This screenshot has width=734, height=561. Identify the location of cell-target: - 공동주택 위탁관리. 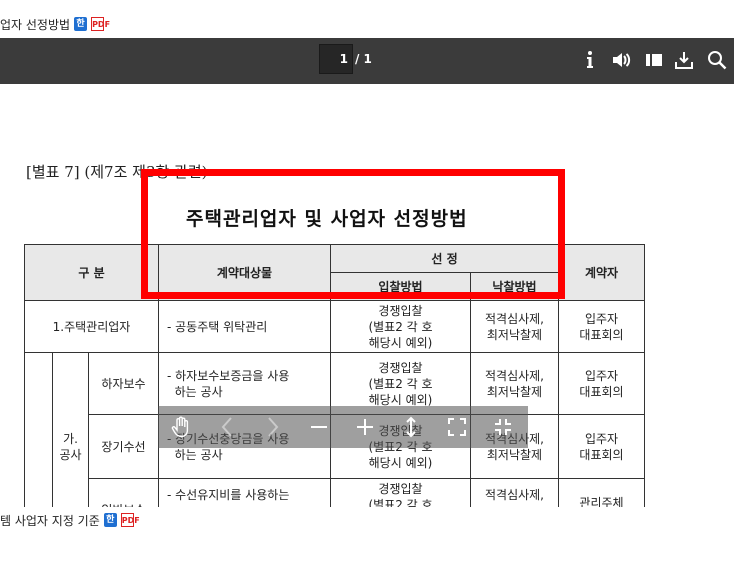
(244, 326).